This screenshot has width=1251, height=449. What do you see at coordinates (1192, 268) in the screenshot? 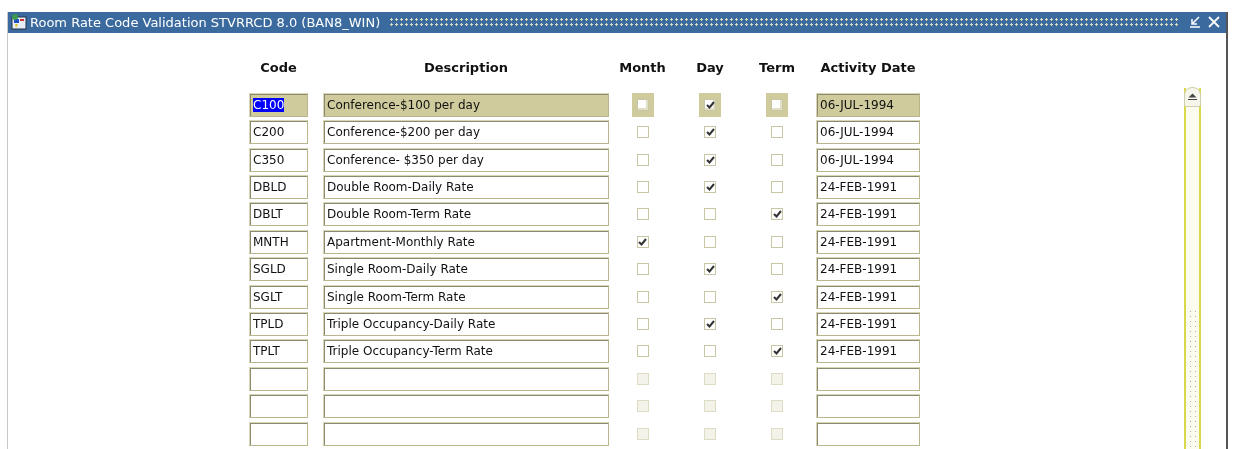
I see `scrollbar` at bounding box center [1192, 268].